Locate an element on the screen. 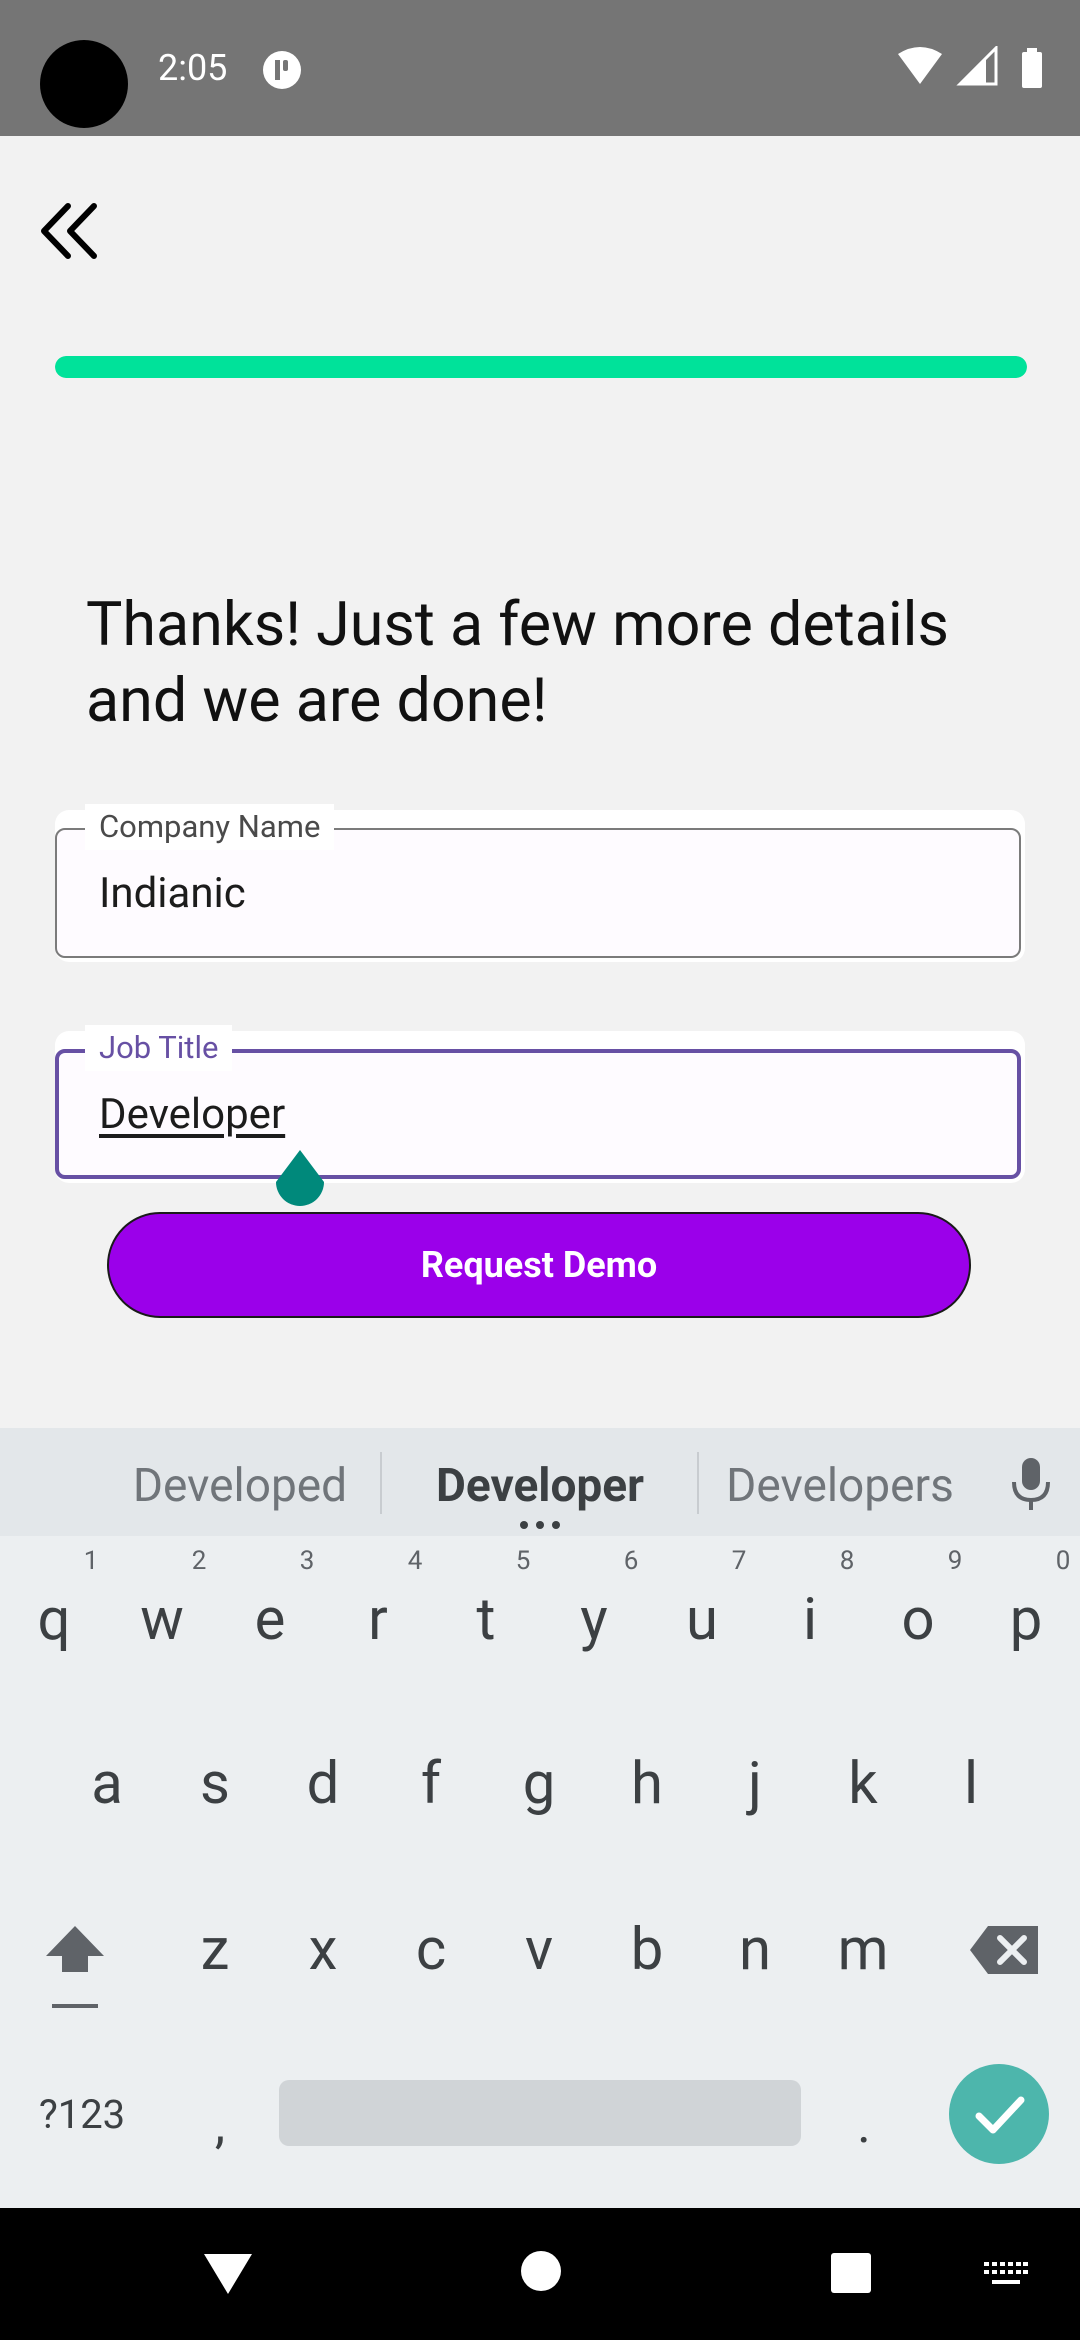 The image size is (1080, 2340). suggestion-bar: Developed Developer Developers is located at coordinates (540, 1482).